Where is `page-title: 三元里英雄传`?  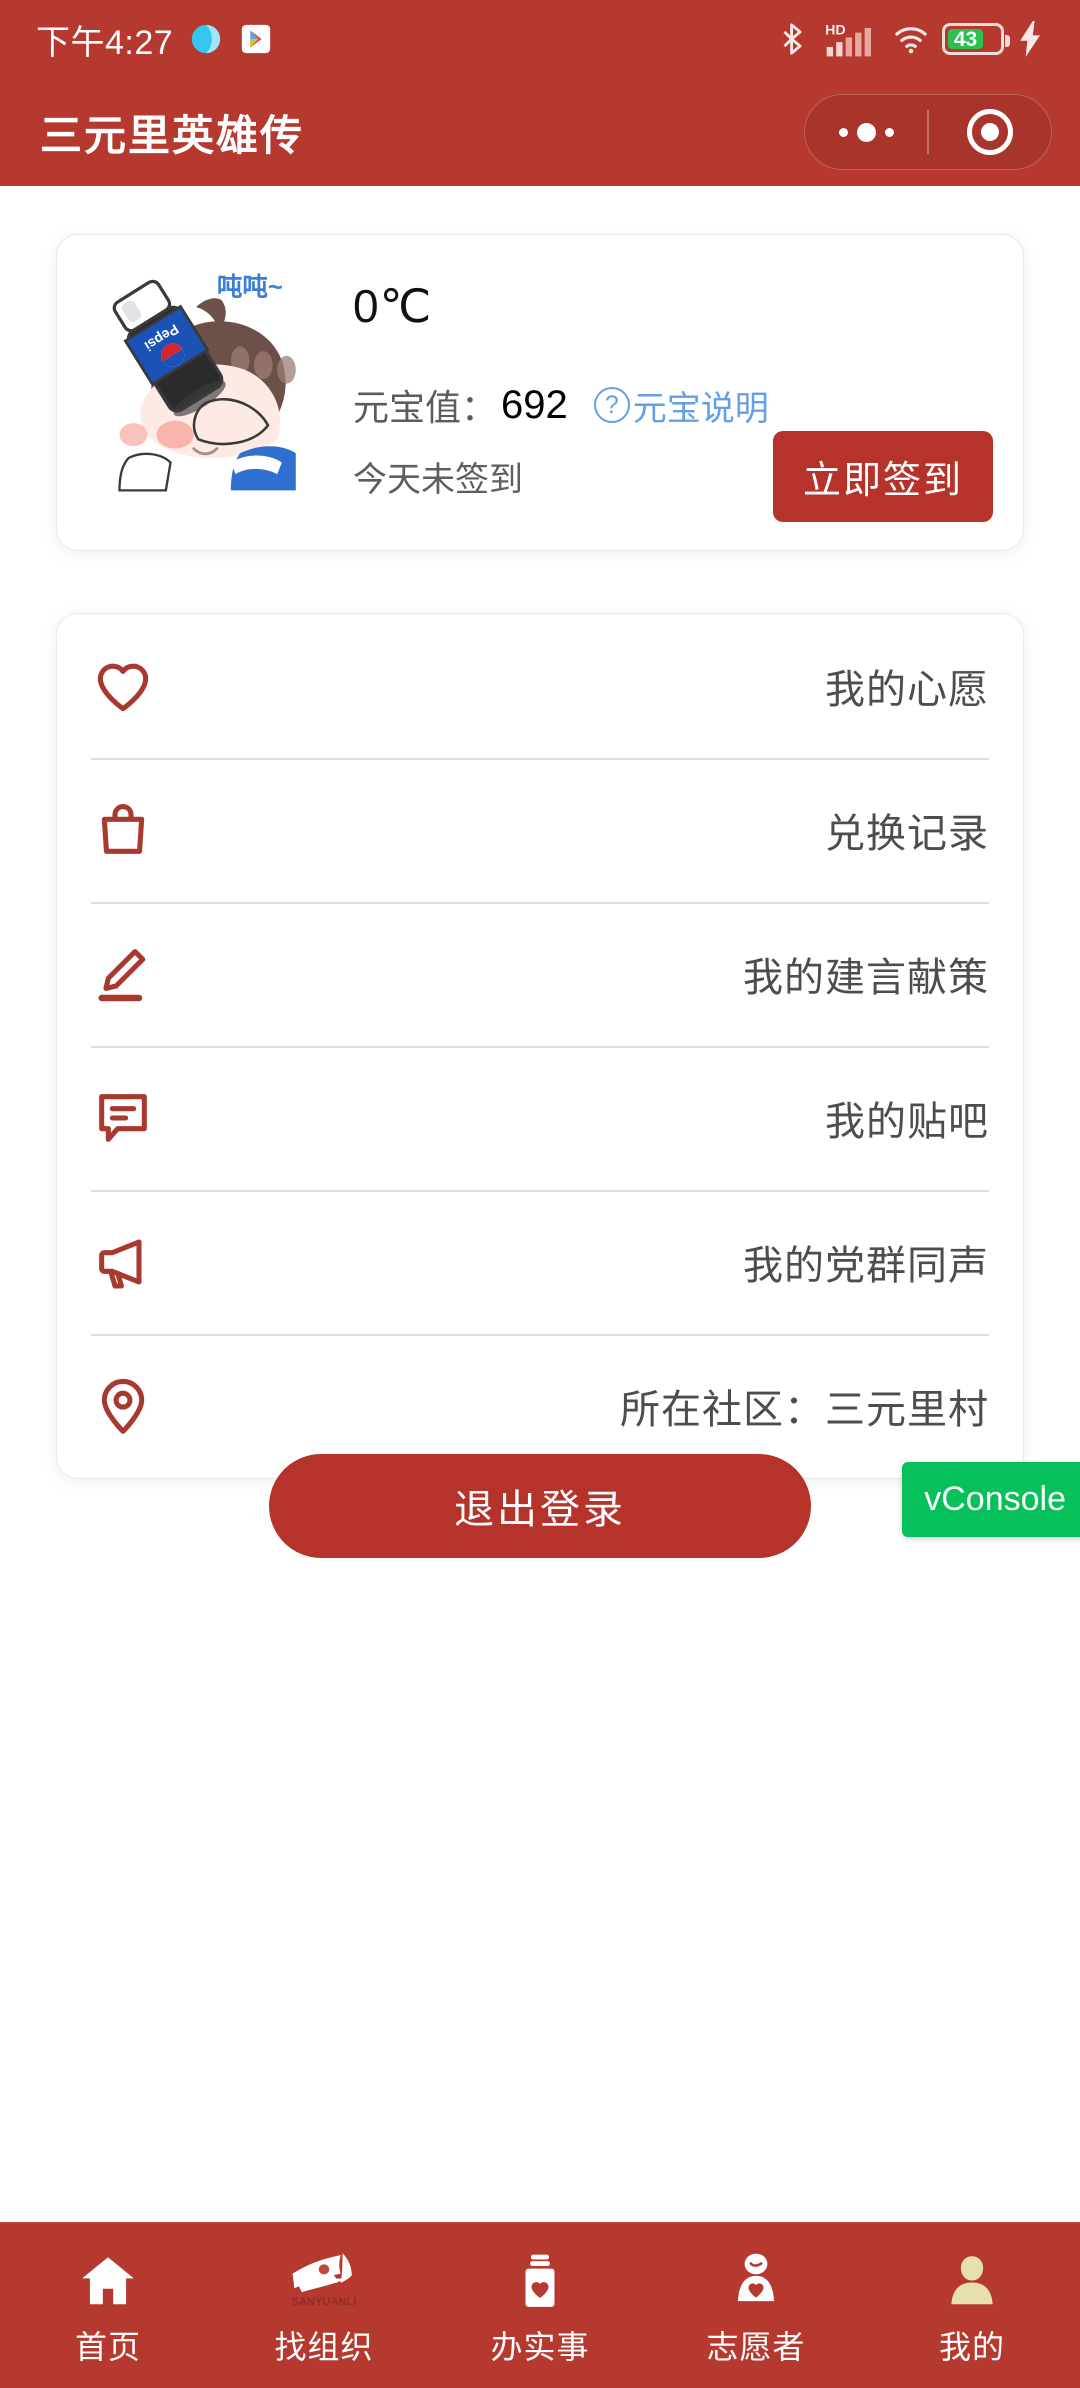
page-title: 三元里英雄传 is located at coordinates (172, 135).